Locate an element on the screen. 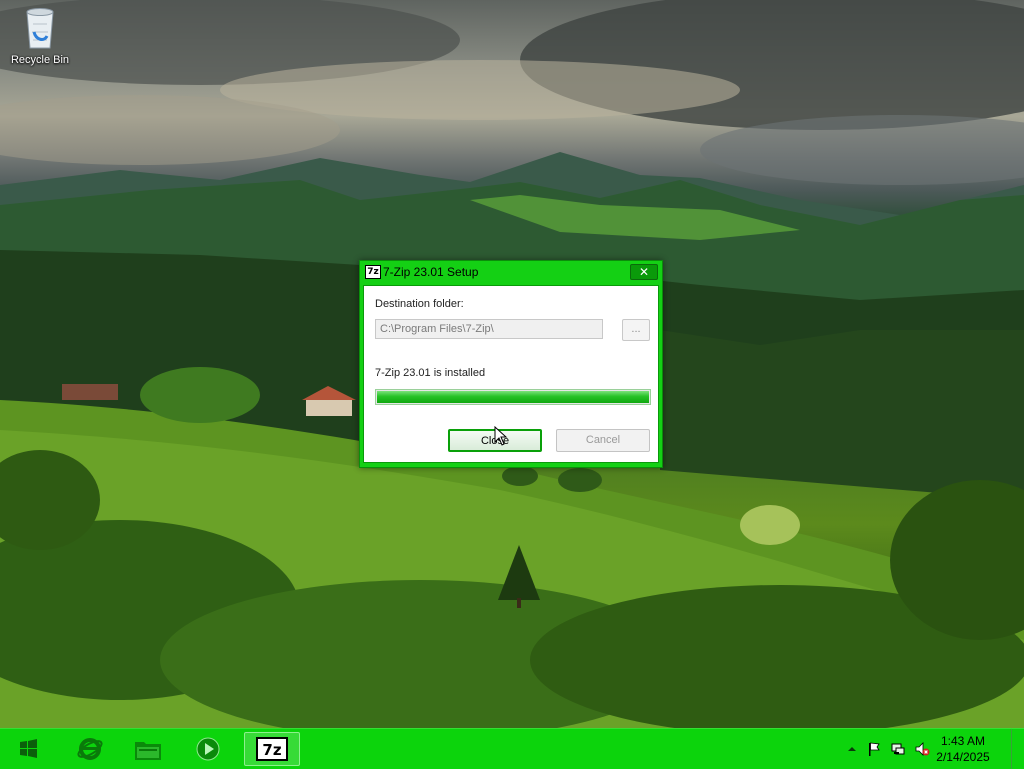 Image resolution: width=1024 pixels, height=769 pixels. start-button is located at coordinates (29, 749).